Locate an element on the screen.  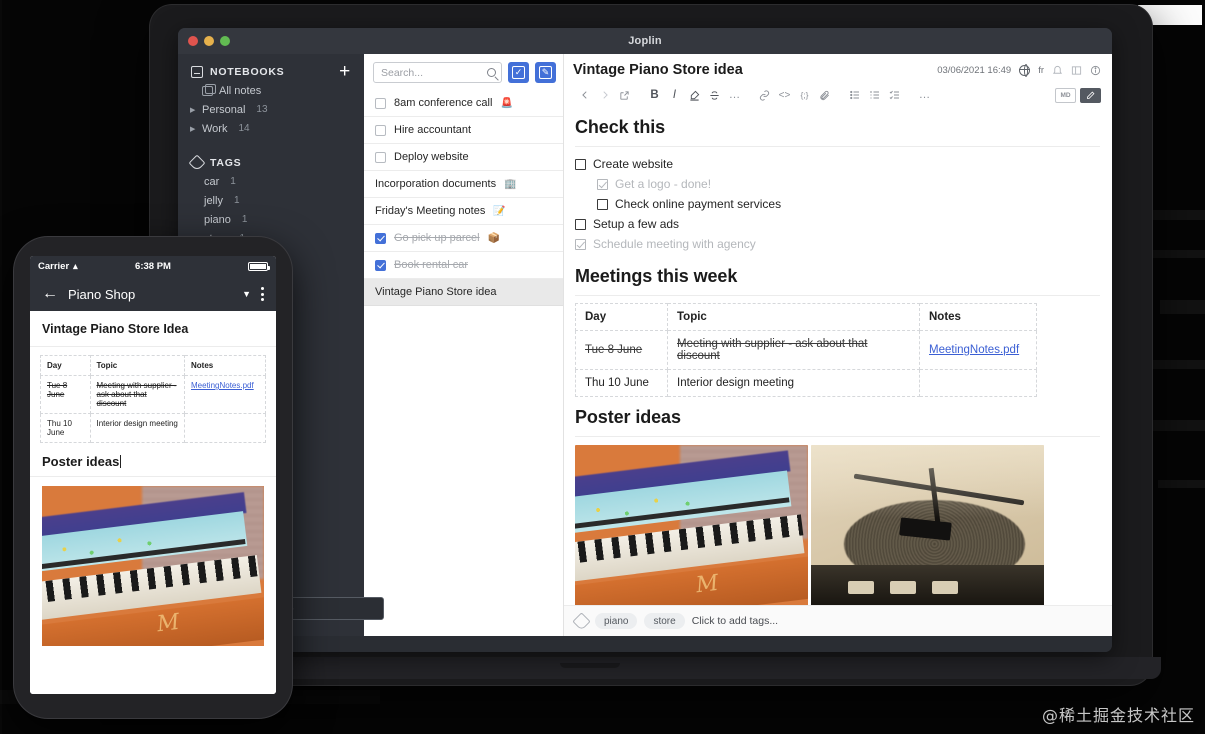
background-band is located at coordinates (1176, 254).